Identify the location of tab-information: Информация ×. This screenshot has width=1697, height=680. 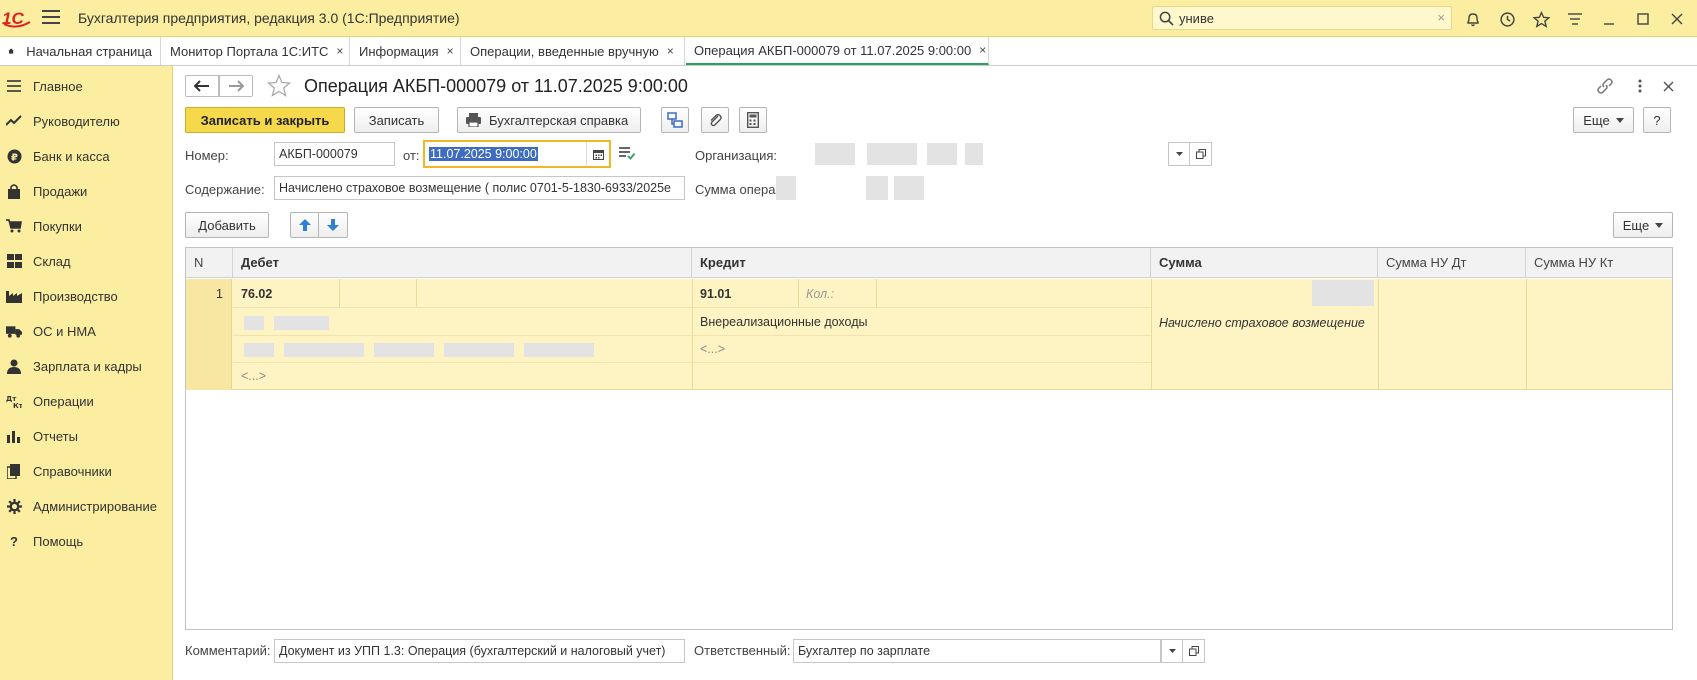
(406, 51).